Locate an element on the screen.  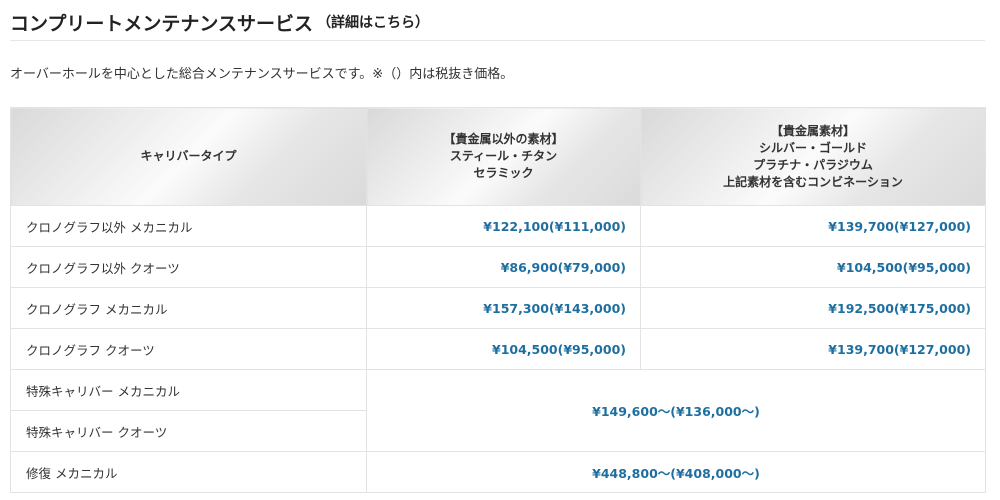
details-link: （詳細はこちら） is located at coordinates (373, 22).